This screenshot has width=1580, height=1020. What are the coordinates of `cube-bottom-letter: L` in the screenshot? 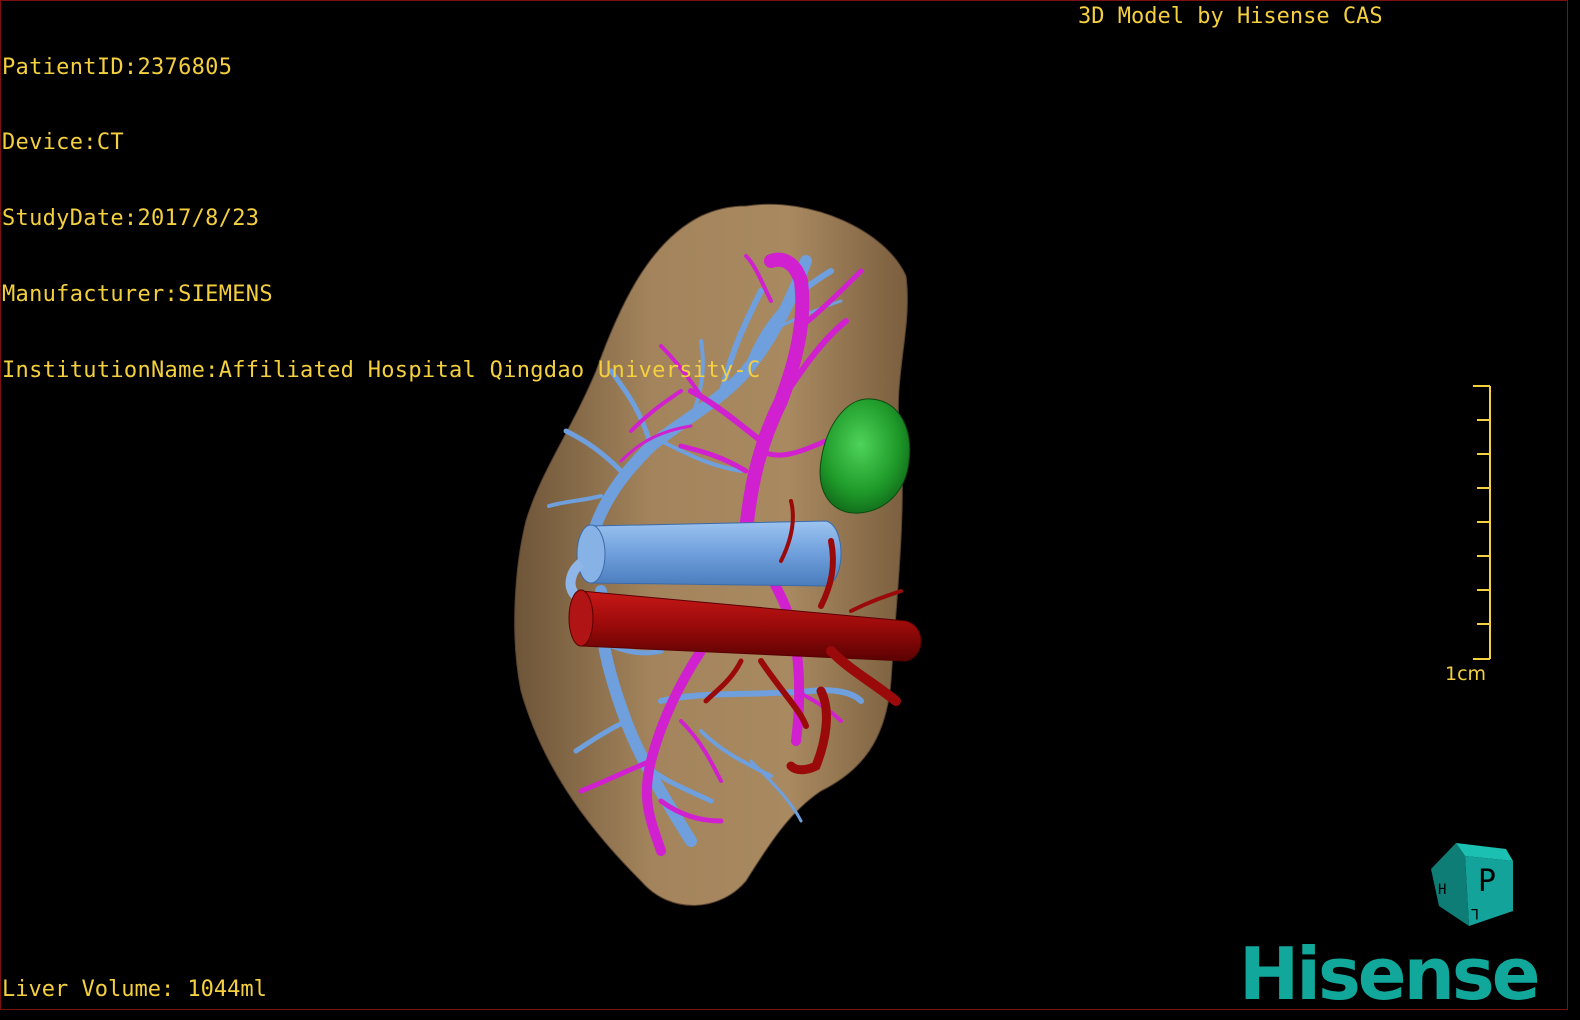 It's located at (1475, 913).